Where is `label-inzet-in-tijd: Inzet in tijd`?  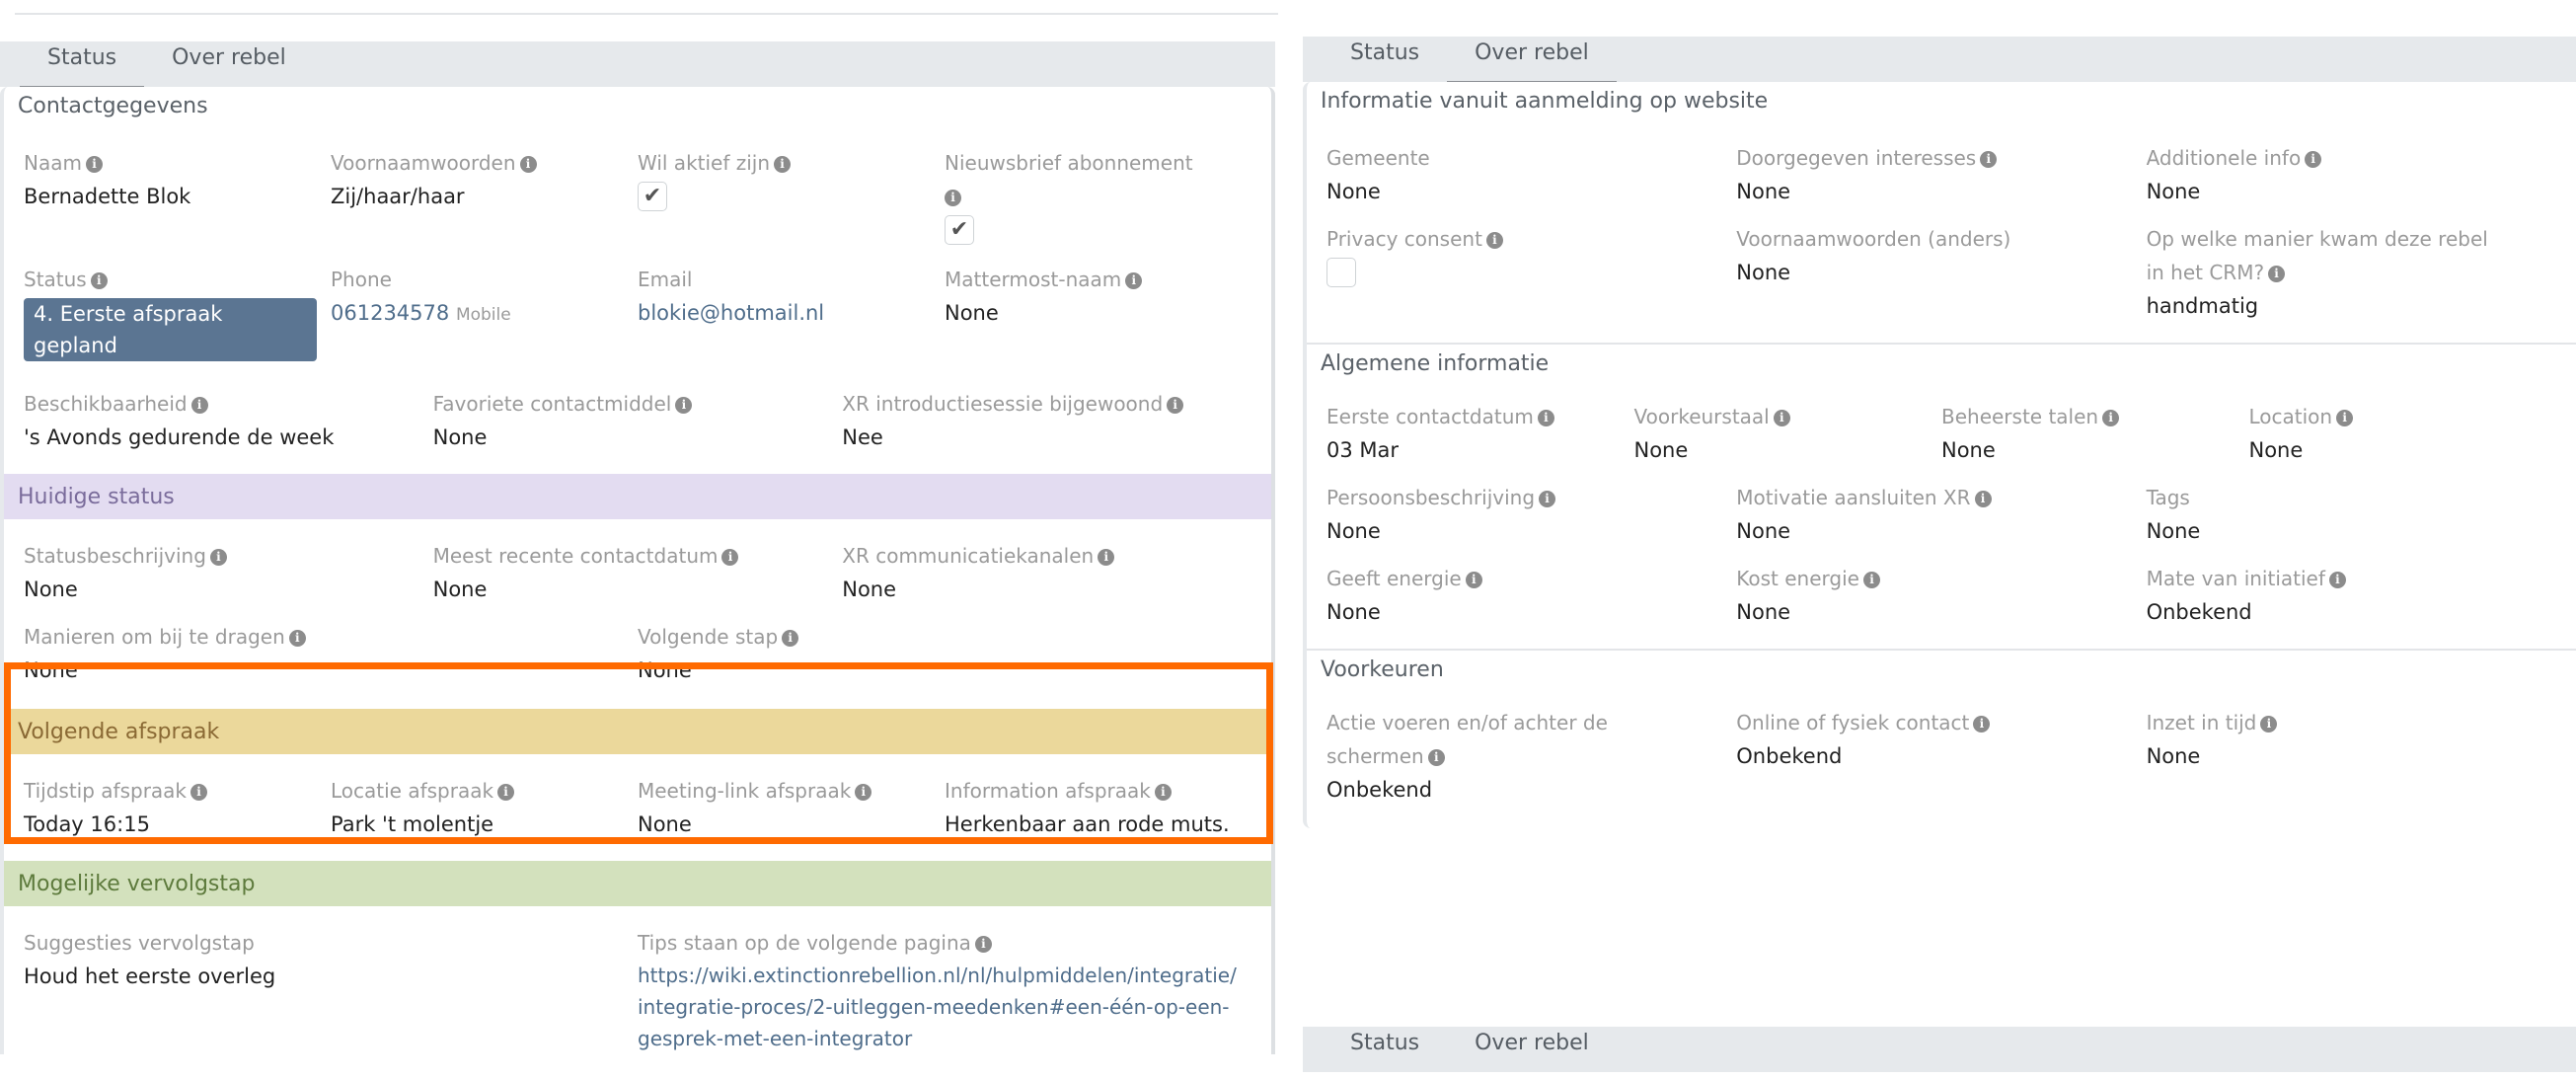 label-inzet-in-tijd: Inzet in tijd is located at coordinates (2202, 722).